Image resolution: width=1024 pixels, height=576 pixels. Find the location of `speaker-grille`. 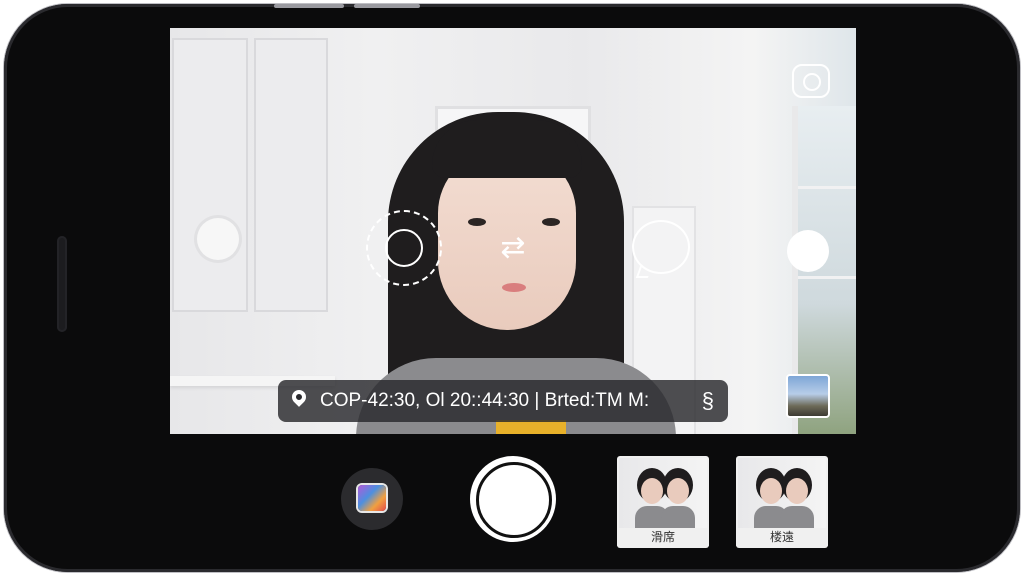

speaker-grille is located at coordinates (62, 284).